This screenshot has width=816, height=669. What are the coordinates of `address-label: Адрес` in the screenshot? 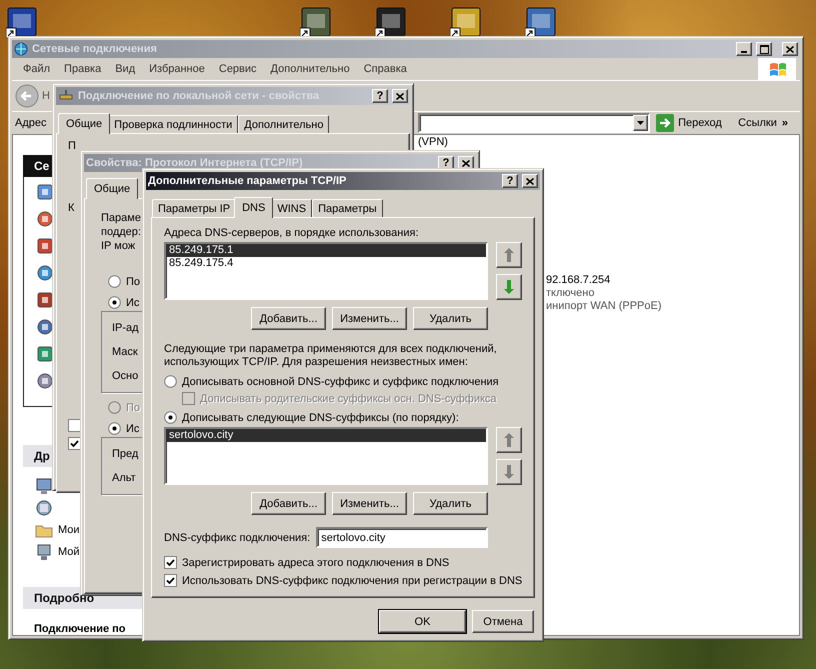 It's located at (30, 123).